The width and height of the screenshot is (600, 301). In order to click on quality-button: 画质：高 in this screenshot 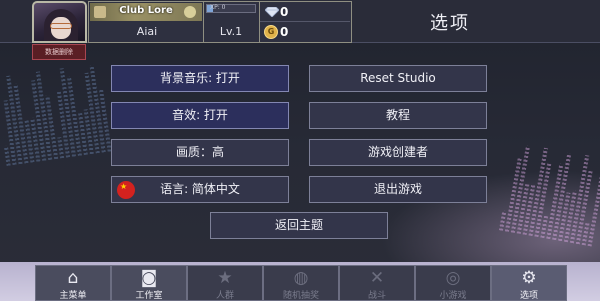, I will do `click(200, 152)`.